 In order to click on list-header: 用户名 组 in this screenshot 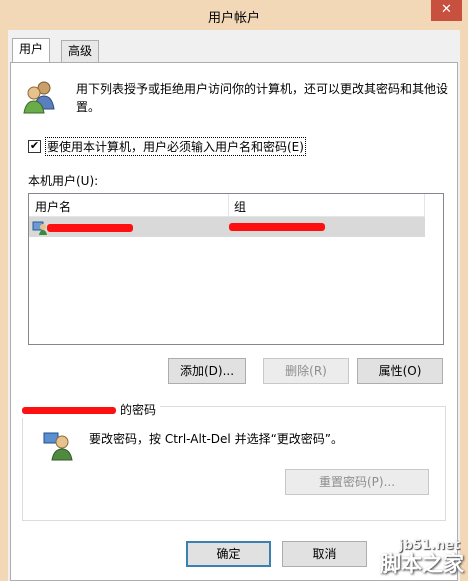, I will do `click(227, 205)`.